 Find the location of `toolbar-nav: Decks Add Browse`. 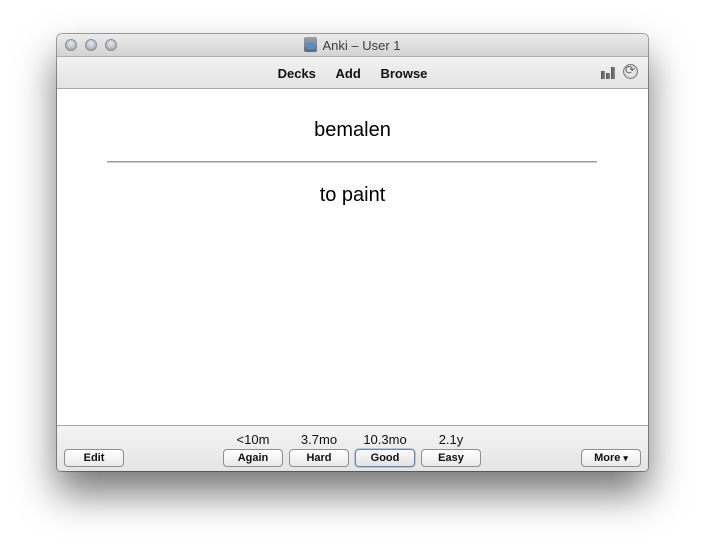

toolbar-nav: Decks Add Browse is located at coordinates (352, 73).